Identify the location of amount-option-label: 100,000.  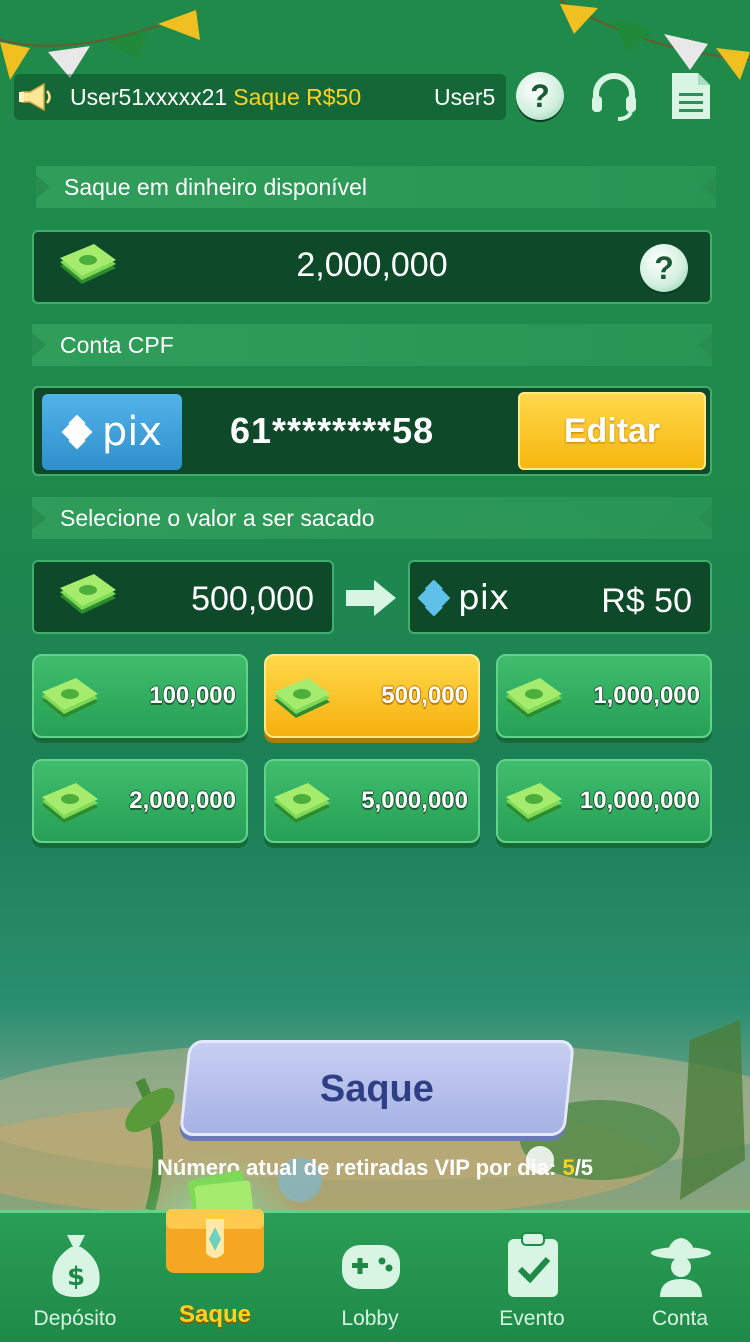
(192, 695).